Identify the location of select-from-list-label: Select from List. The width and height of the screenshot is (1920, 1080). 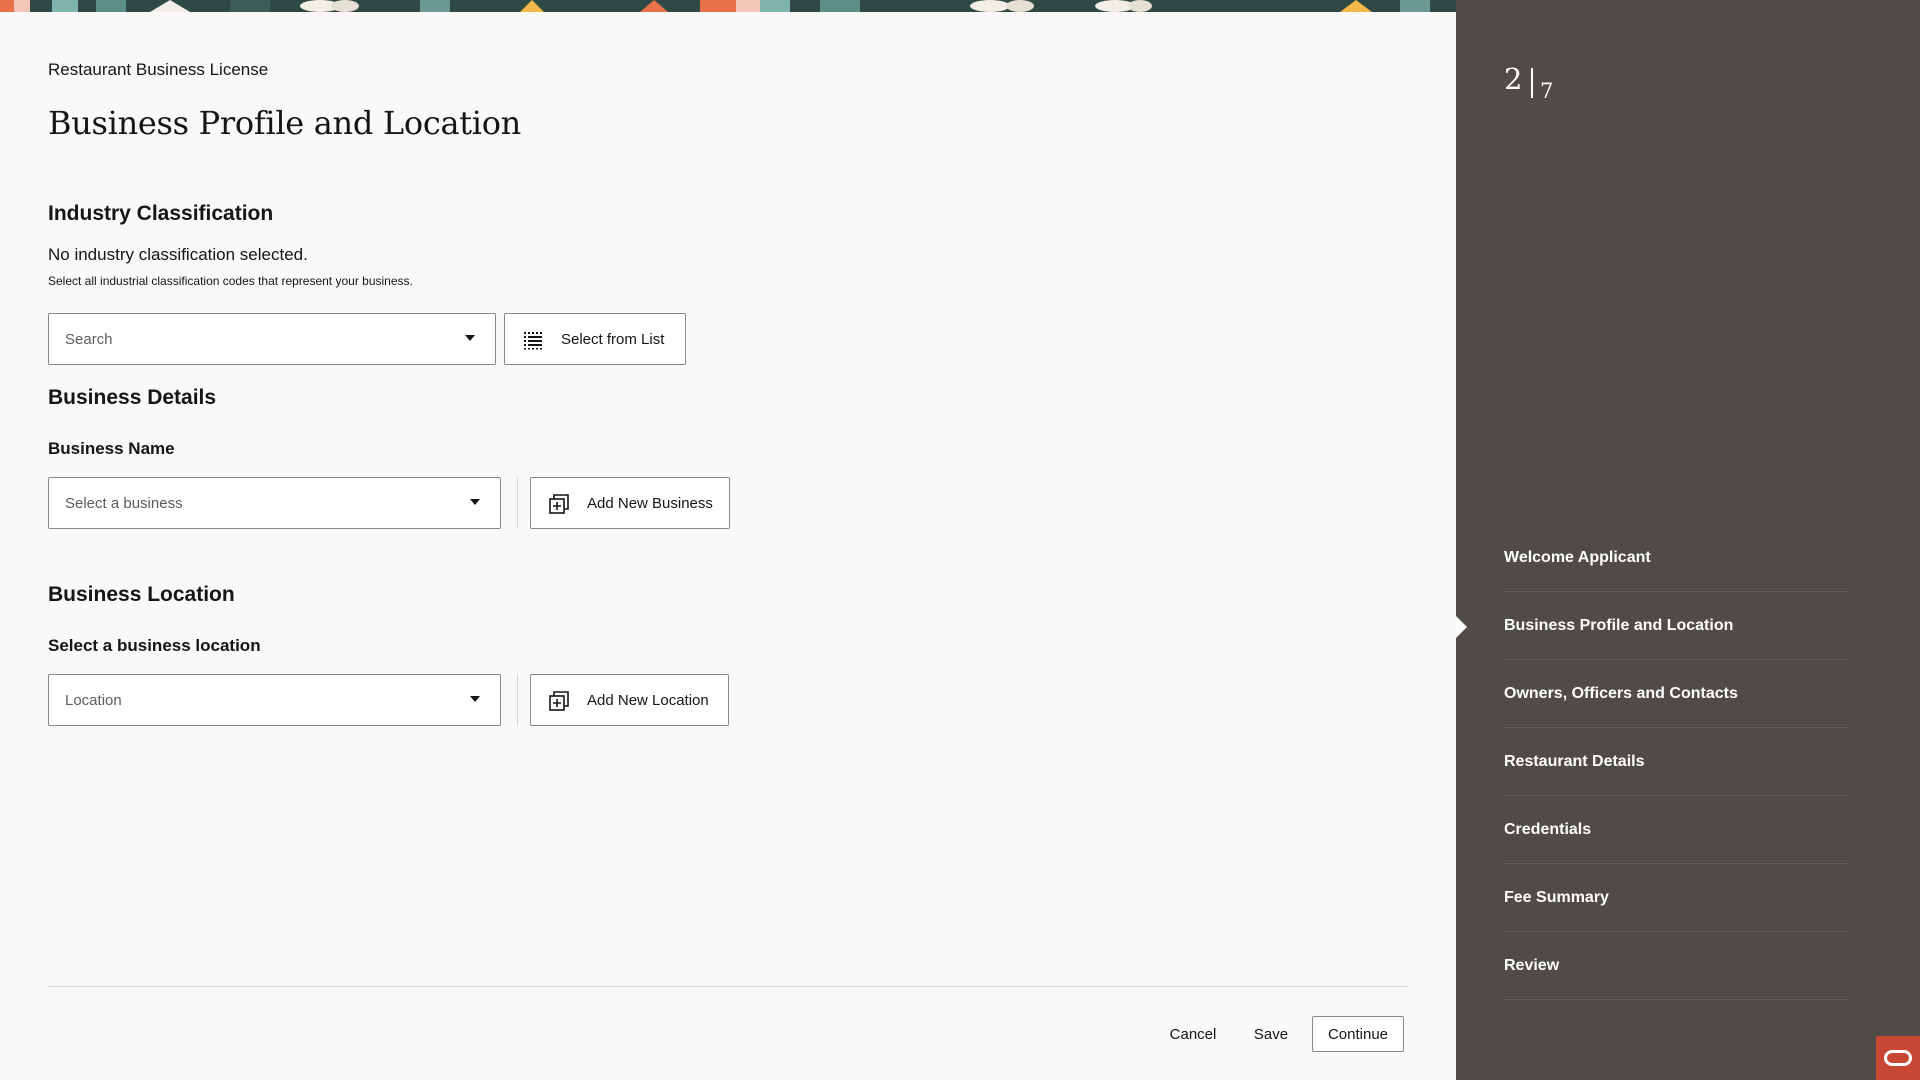
(613, 339).